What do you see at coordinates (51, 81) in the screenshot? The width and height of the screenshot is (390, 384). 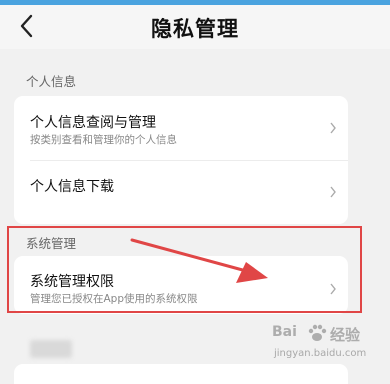 I see `section-label-personal-info: 个人信息` at bounding box center [51, 81].